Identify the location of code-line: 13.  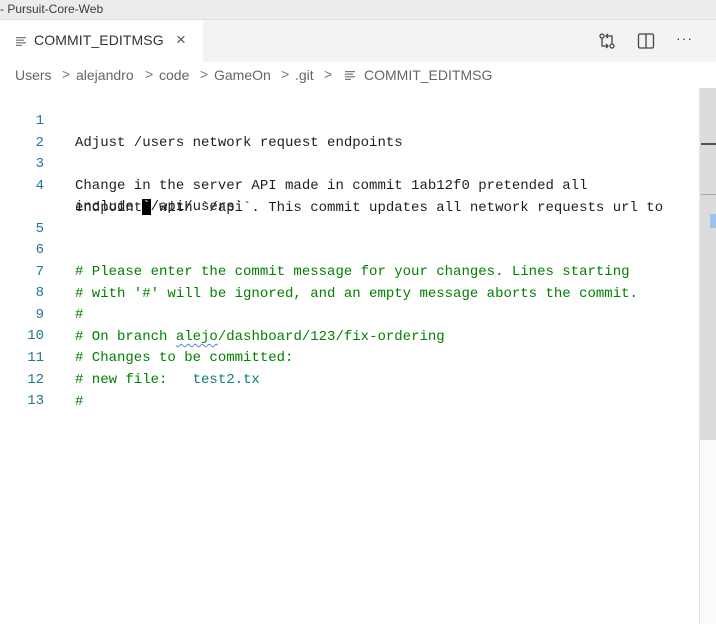
(350, 388).